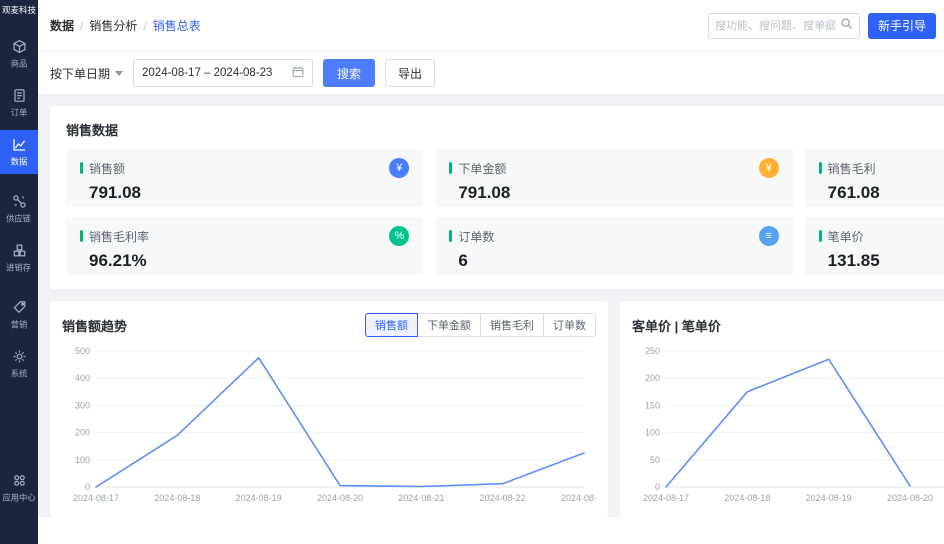 This screenshot has height=544, width=944. Describe the element at coordinates (207, 73) in the screenshot. I see `date-range-value: 2024-08-17 – 2024-08-23` at that location.